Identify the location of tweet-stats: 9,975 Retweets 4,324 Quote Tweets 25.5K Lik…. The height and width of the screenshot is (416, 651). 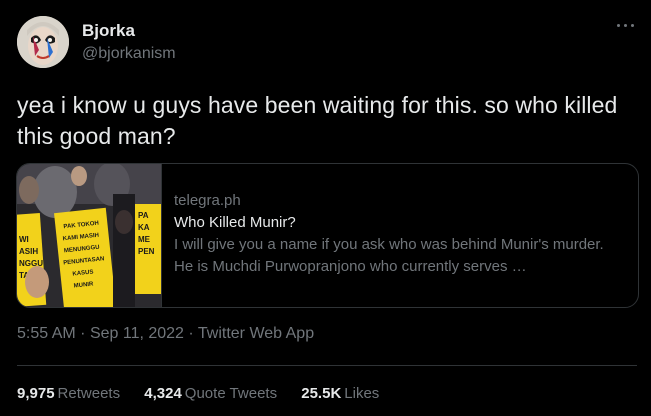
(208, 393).